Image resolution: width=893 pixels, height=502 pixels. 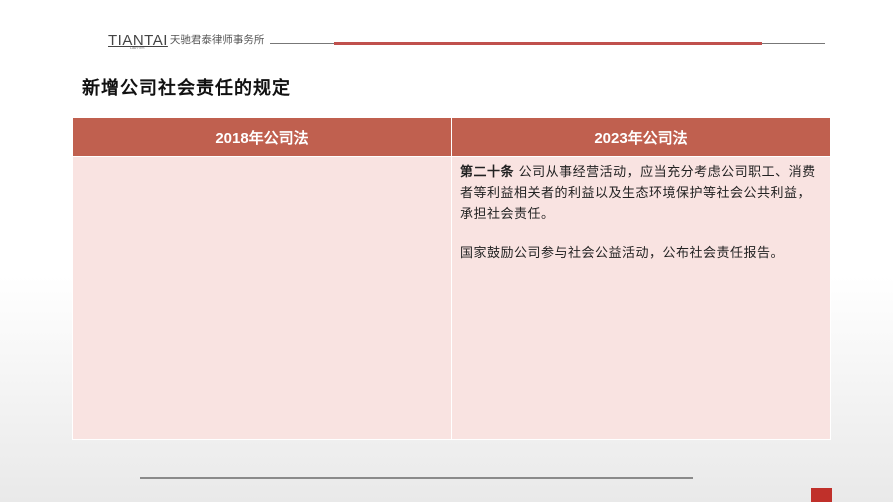 What do you see at coordinates (186, 88) in the screenshot?
I see `slide-title: 新增公司社会责任的规定` at bounding box center [186, 88].